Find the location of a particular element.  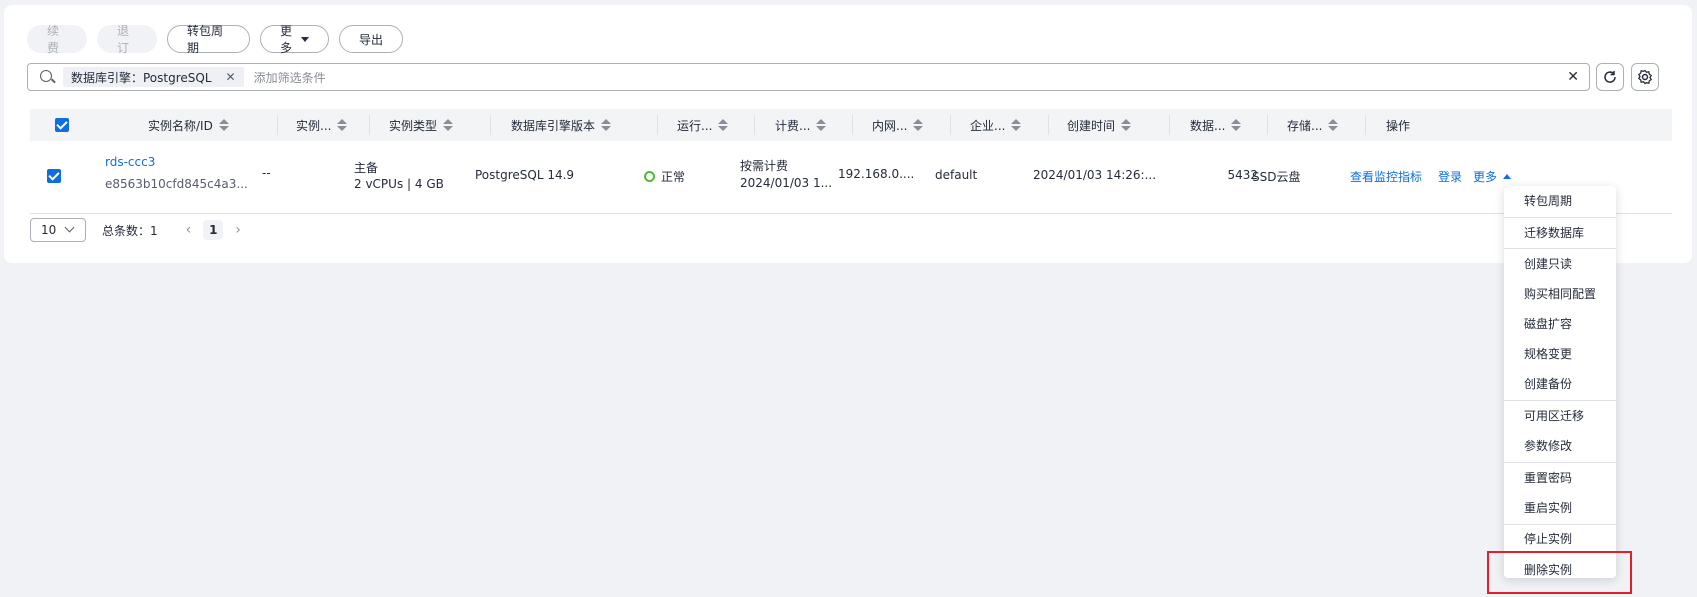

instance-desc: -- is located at coordinates (266, 173).